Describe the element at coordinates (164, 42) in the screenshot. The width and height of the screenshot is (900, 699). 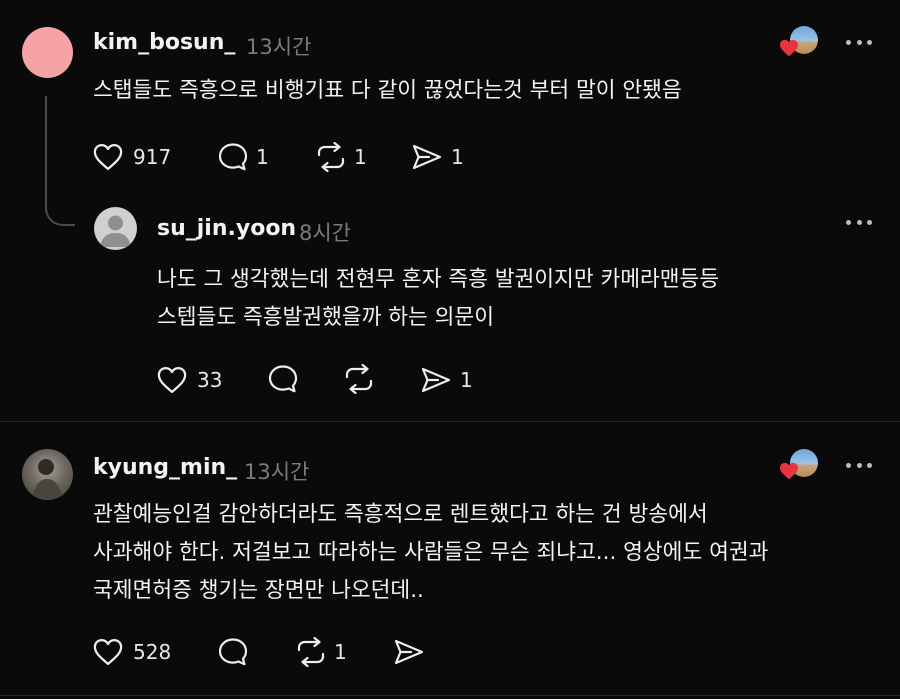
I see `username: kim_bosun_` at that location.